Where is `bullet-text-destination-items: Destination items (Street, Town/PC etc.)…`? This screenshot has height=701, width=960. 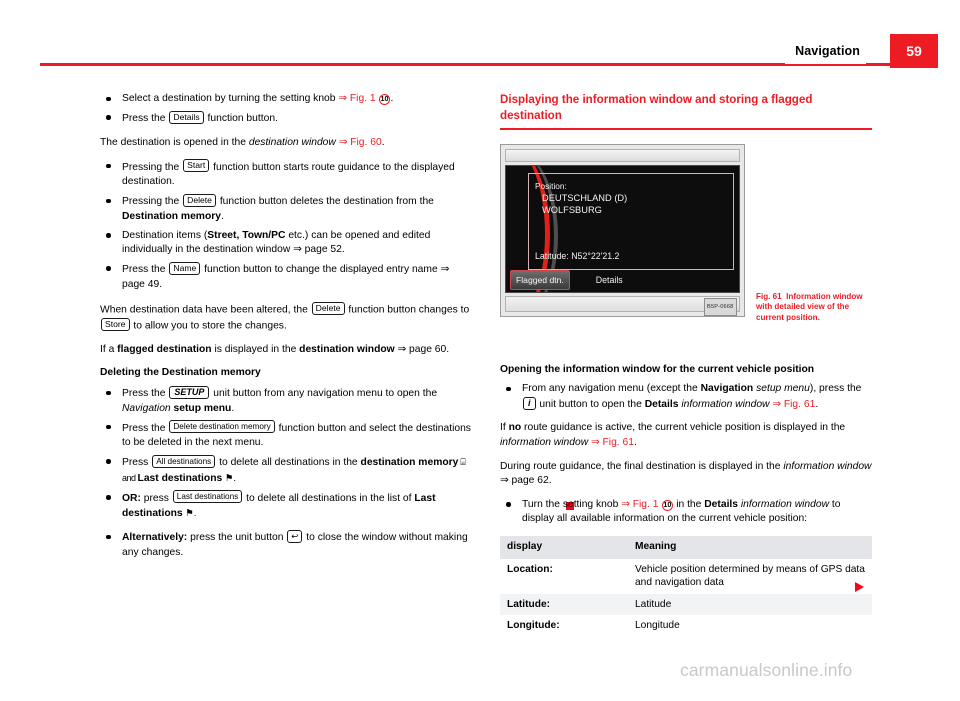
bullet-text-destination-items: Destination items (Street, Town/PC etc.)… is located at coordinates (276, 242).